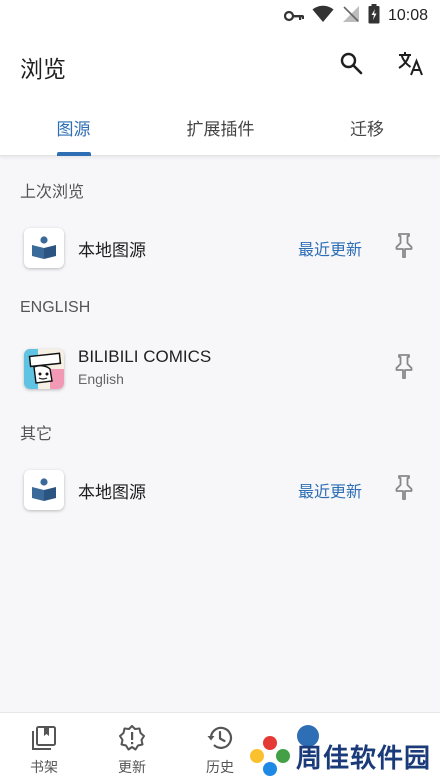 The image size is (440, 782). What do you see at coordinates (36, 433) in the screenshot?
I see `section-header-other: 其它` at bounding box center [36, 433].